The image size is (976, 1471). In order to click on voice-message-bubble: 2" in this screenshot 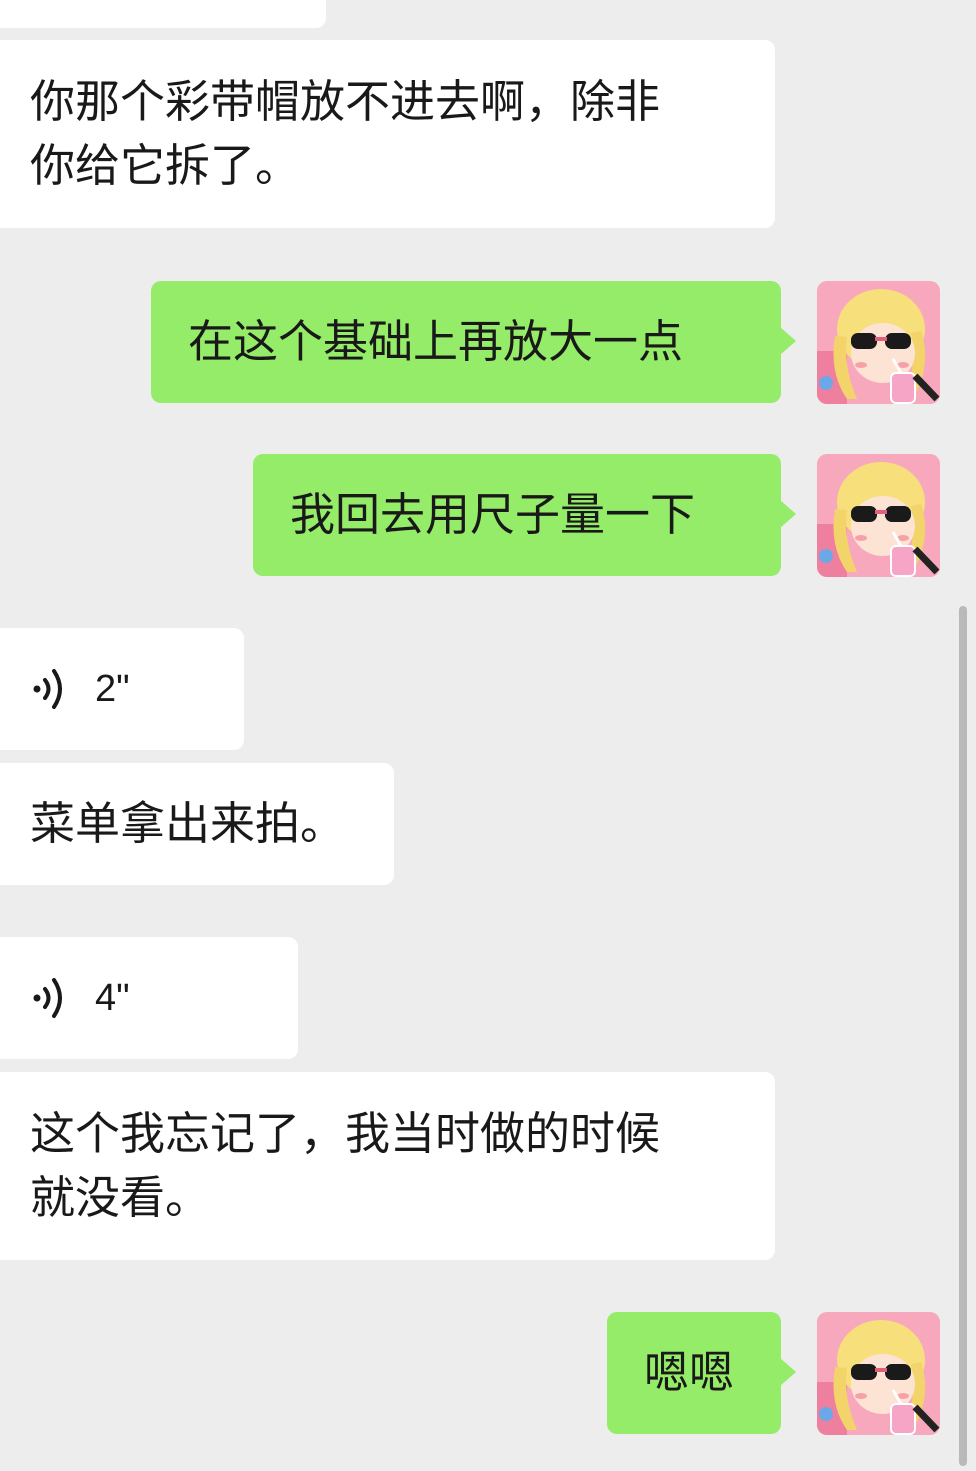, I will do `click(122, 689)`.